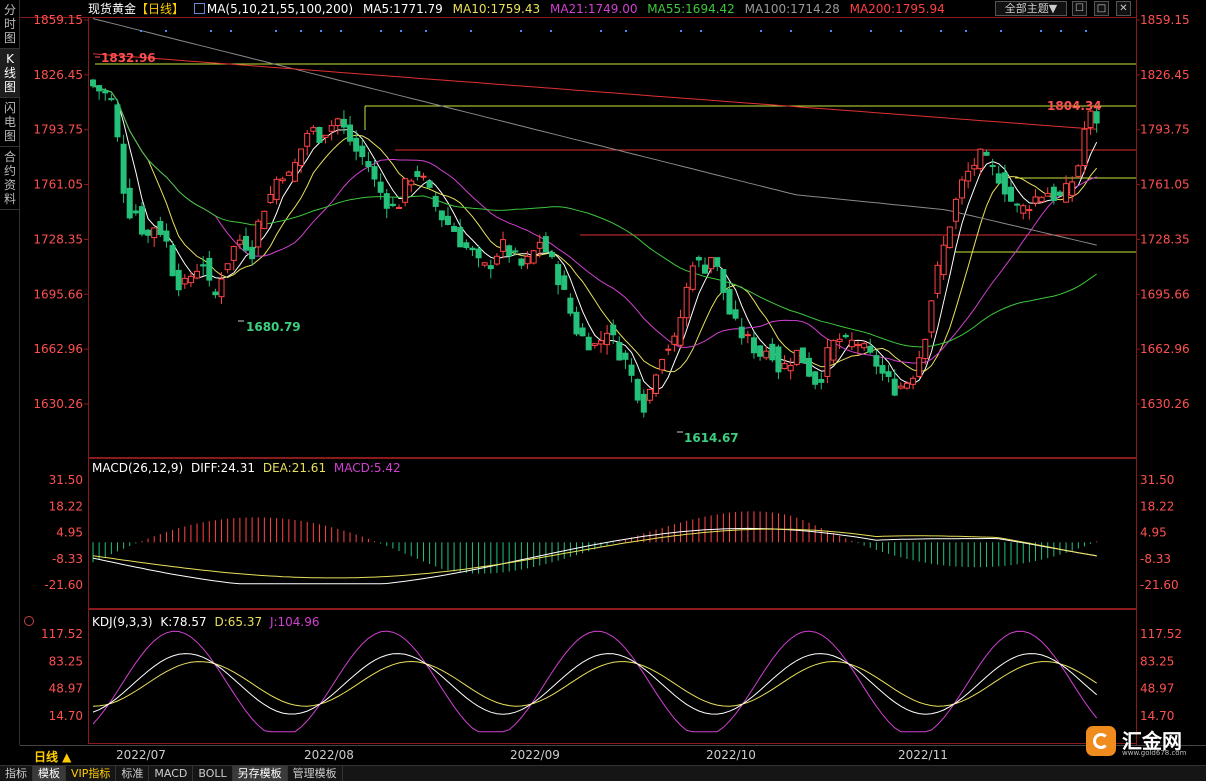 This screenshot has width=1206, height=781. What do you see at coordinates (29, 621) in the screenshot?
I see `kdj-settings-icon` at bounding box center [29, 621].